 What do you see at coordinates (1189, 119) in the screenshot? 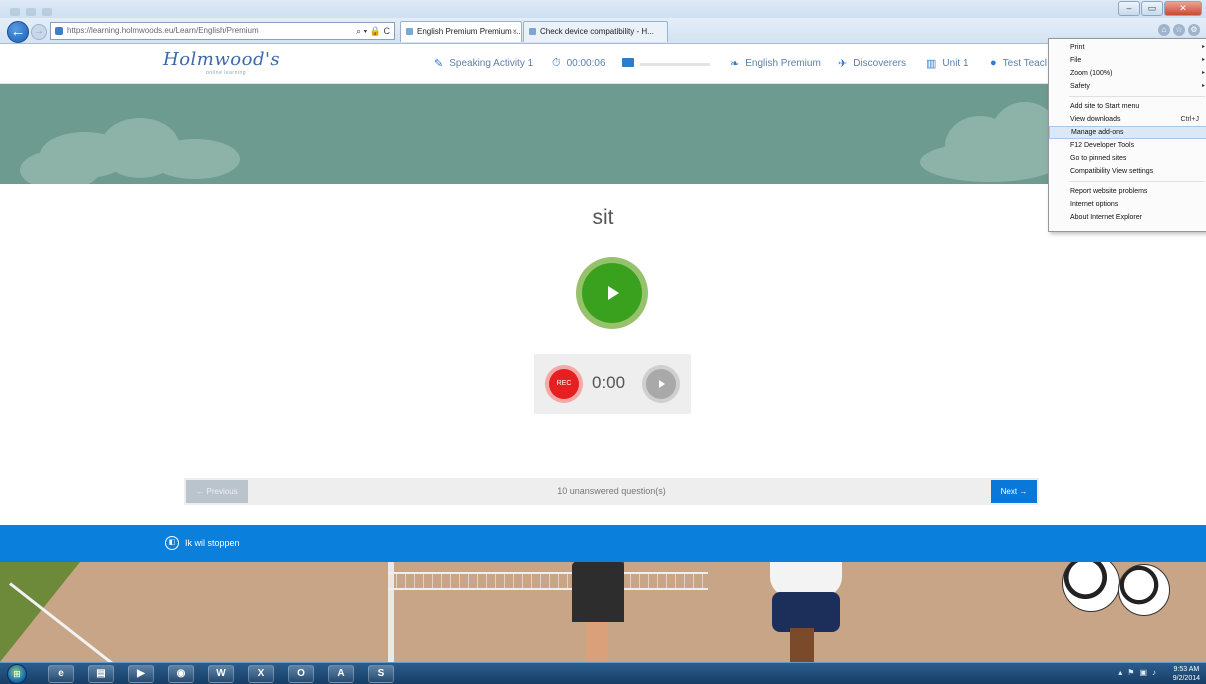
I see `menu-shortcut: Ctrl+J` at bounding box center [1189, 119].